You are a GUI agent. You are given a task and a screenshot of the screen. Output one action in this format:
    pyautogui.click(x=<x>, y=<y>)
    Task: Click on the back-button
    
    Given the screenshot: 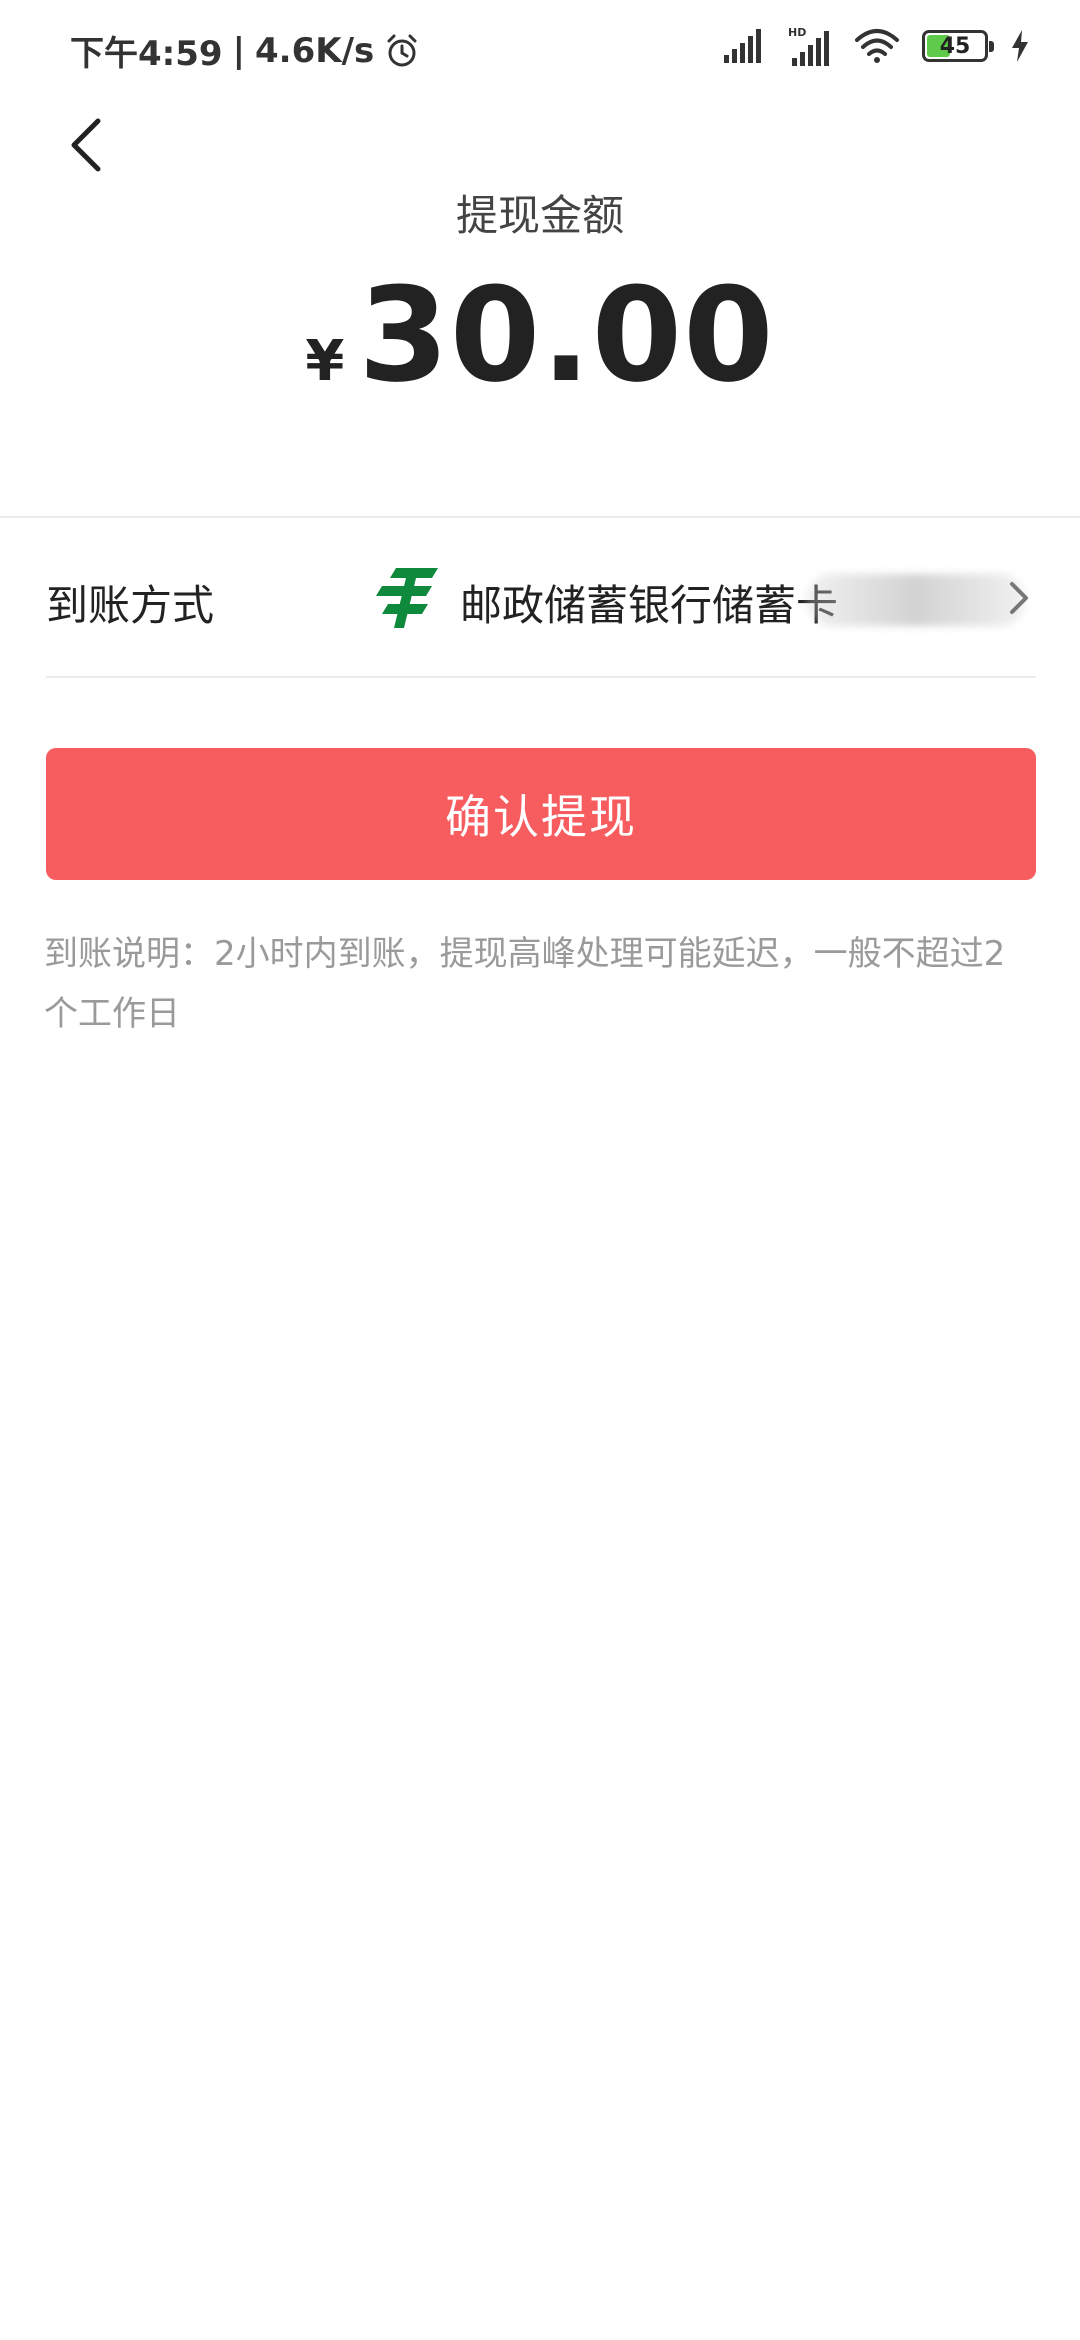 What is the action you would take?
    pyautogui.click(x=85, y=145)
    